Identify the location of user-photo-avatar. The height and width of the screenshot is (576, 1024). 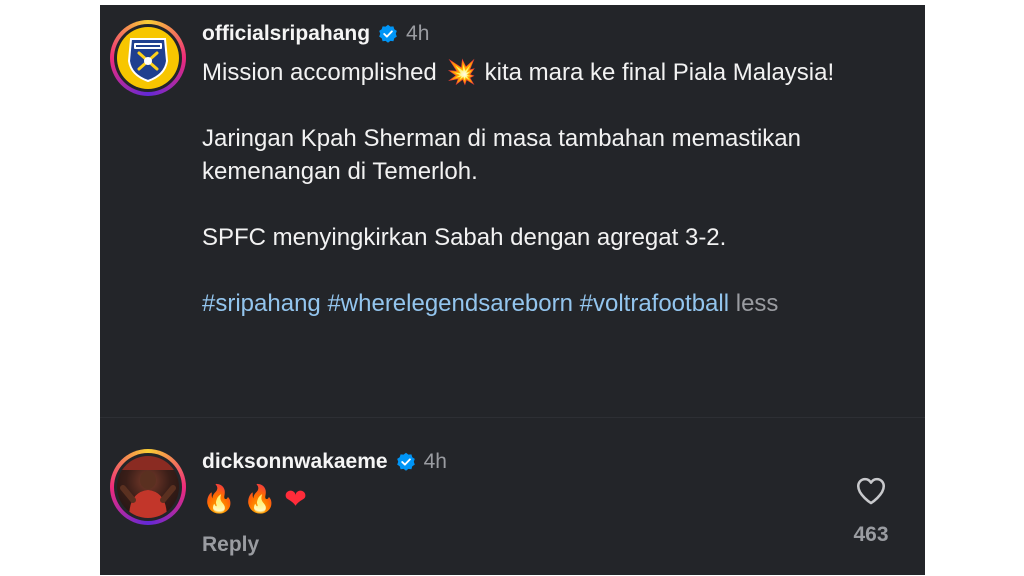
(148, 487).